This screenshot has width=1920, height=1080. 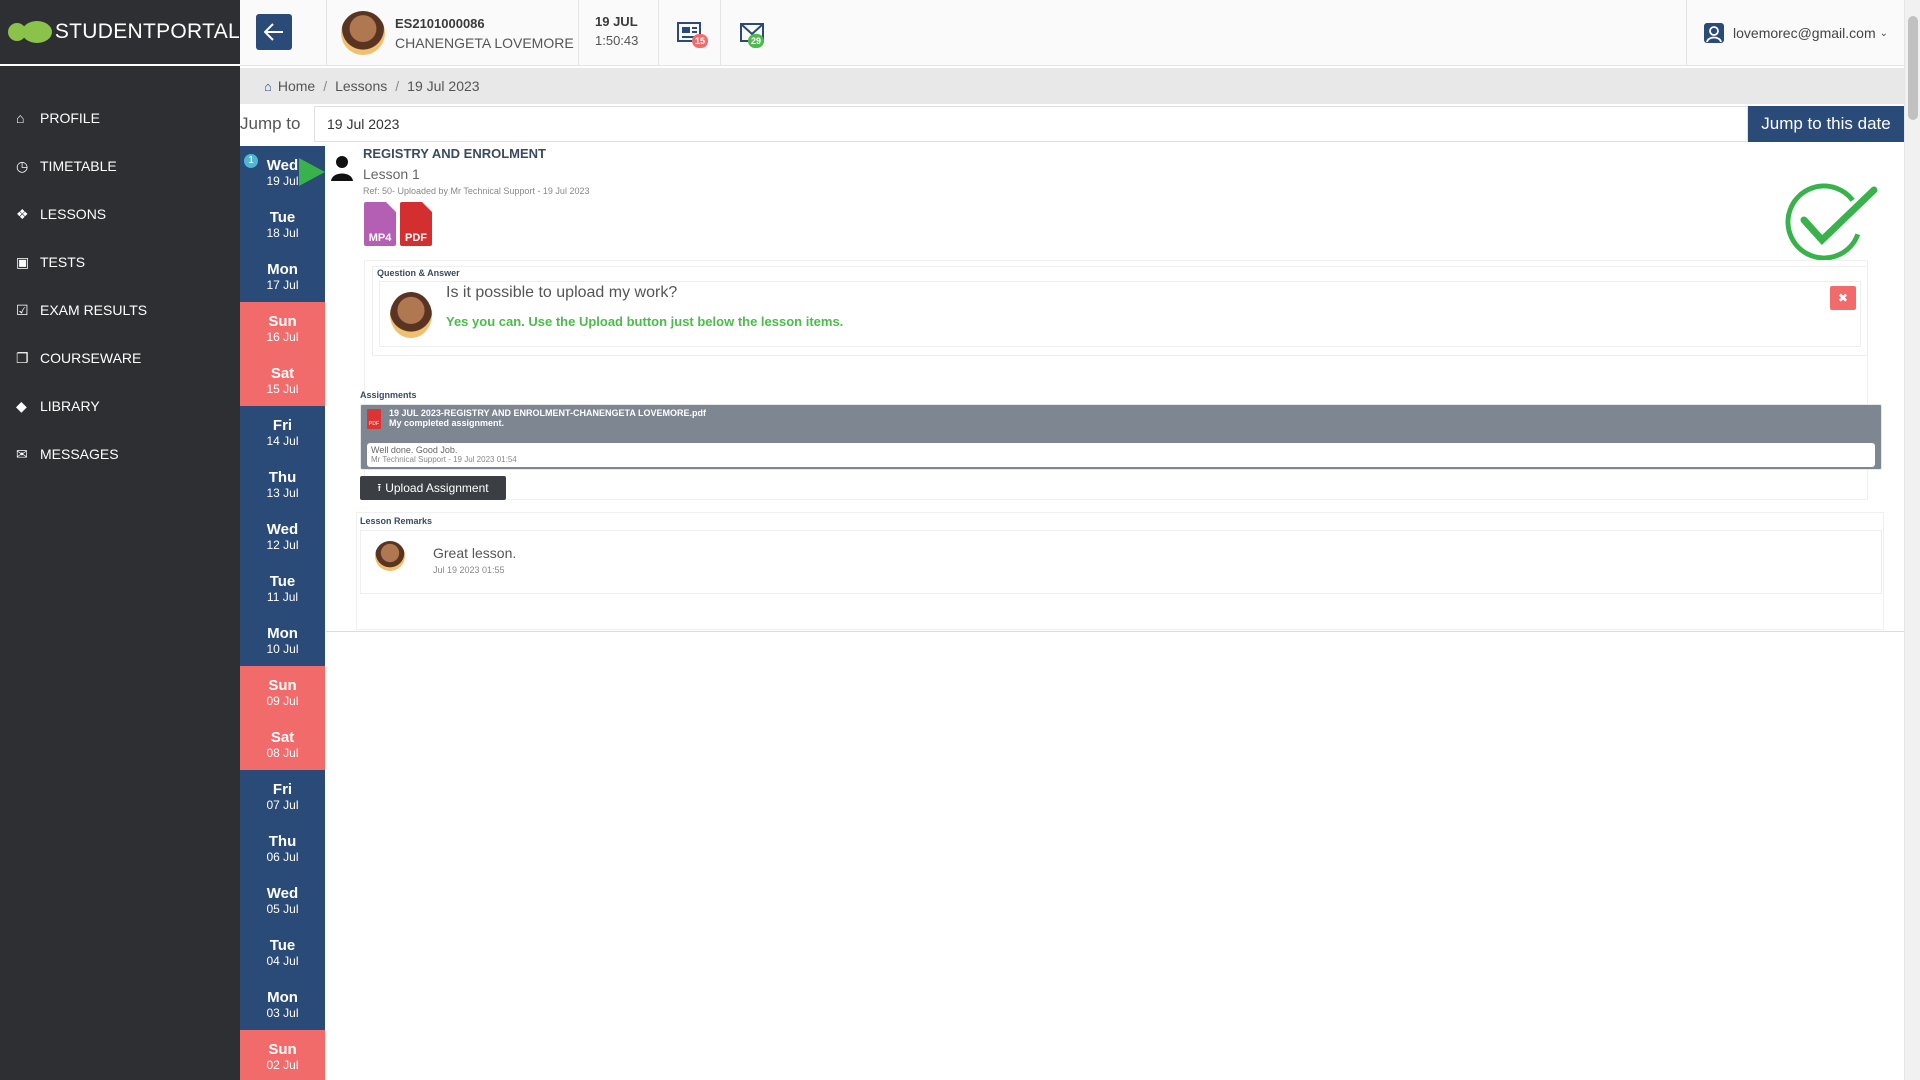 I want to click on sidebar-item-messages: ✉ MESSAGES, so click(x=120, y=454).